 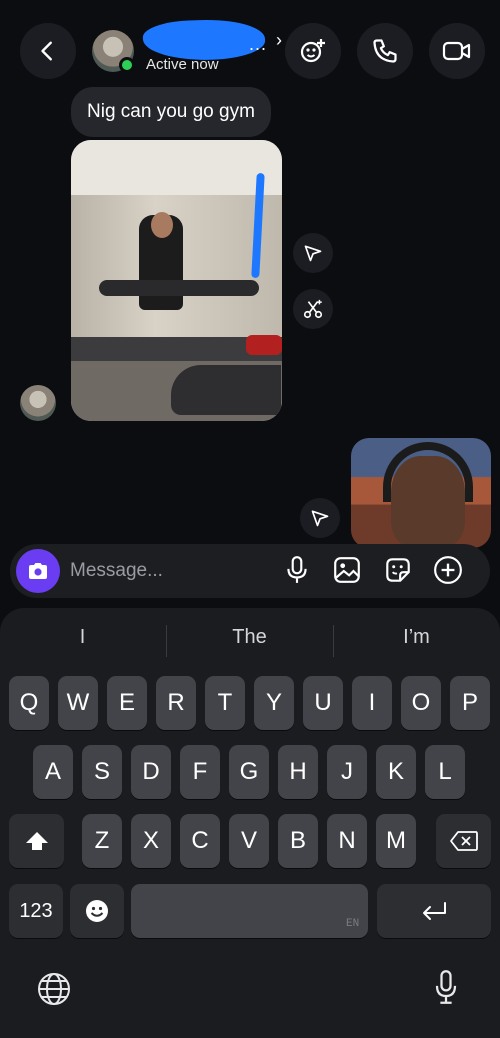 What do you see at coordinates (29, 703) in the screenshot?
I see `key-q: Q` at bounding box center [29, 703].